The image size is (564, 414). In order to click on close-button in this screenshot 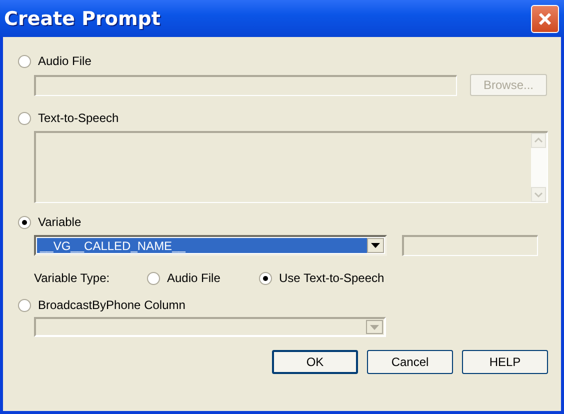, I will do `click(545, 18)`.